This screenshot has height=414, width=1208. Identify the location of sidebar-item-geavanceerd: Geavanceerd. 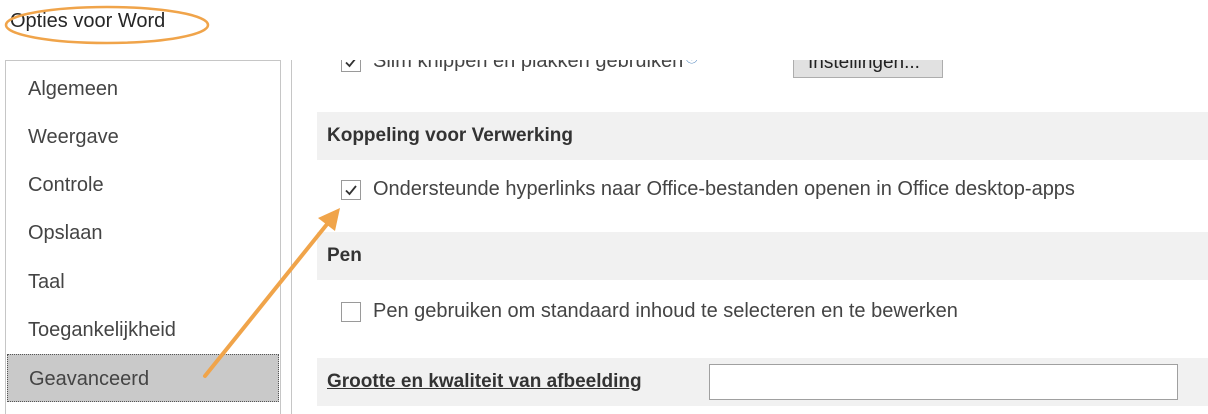
(143, 378).